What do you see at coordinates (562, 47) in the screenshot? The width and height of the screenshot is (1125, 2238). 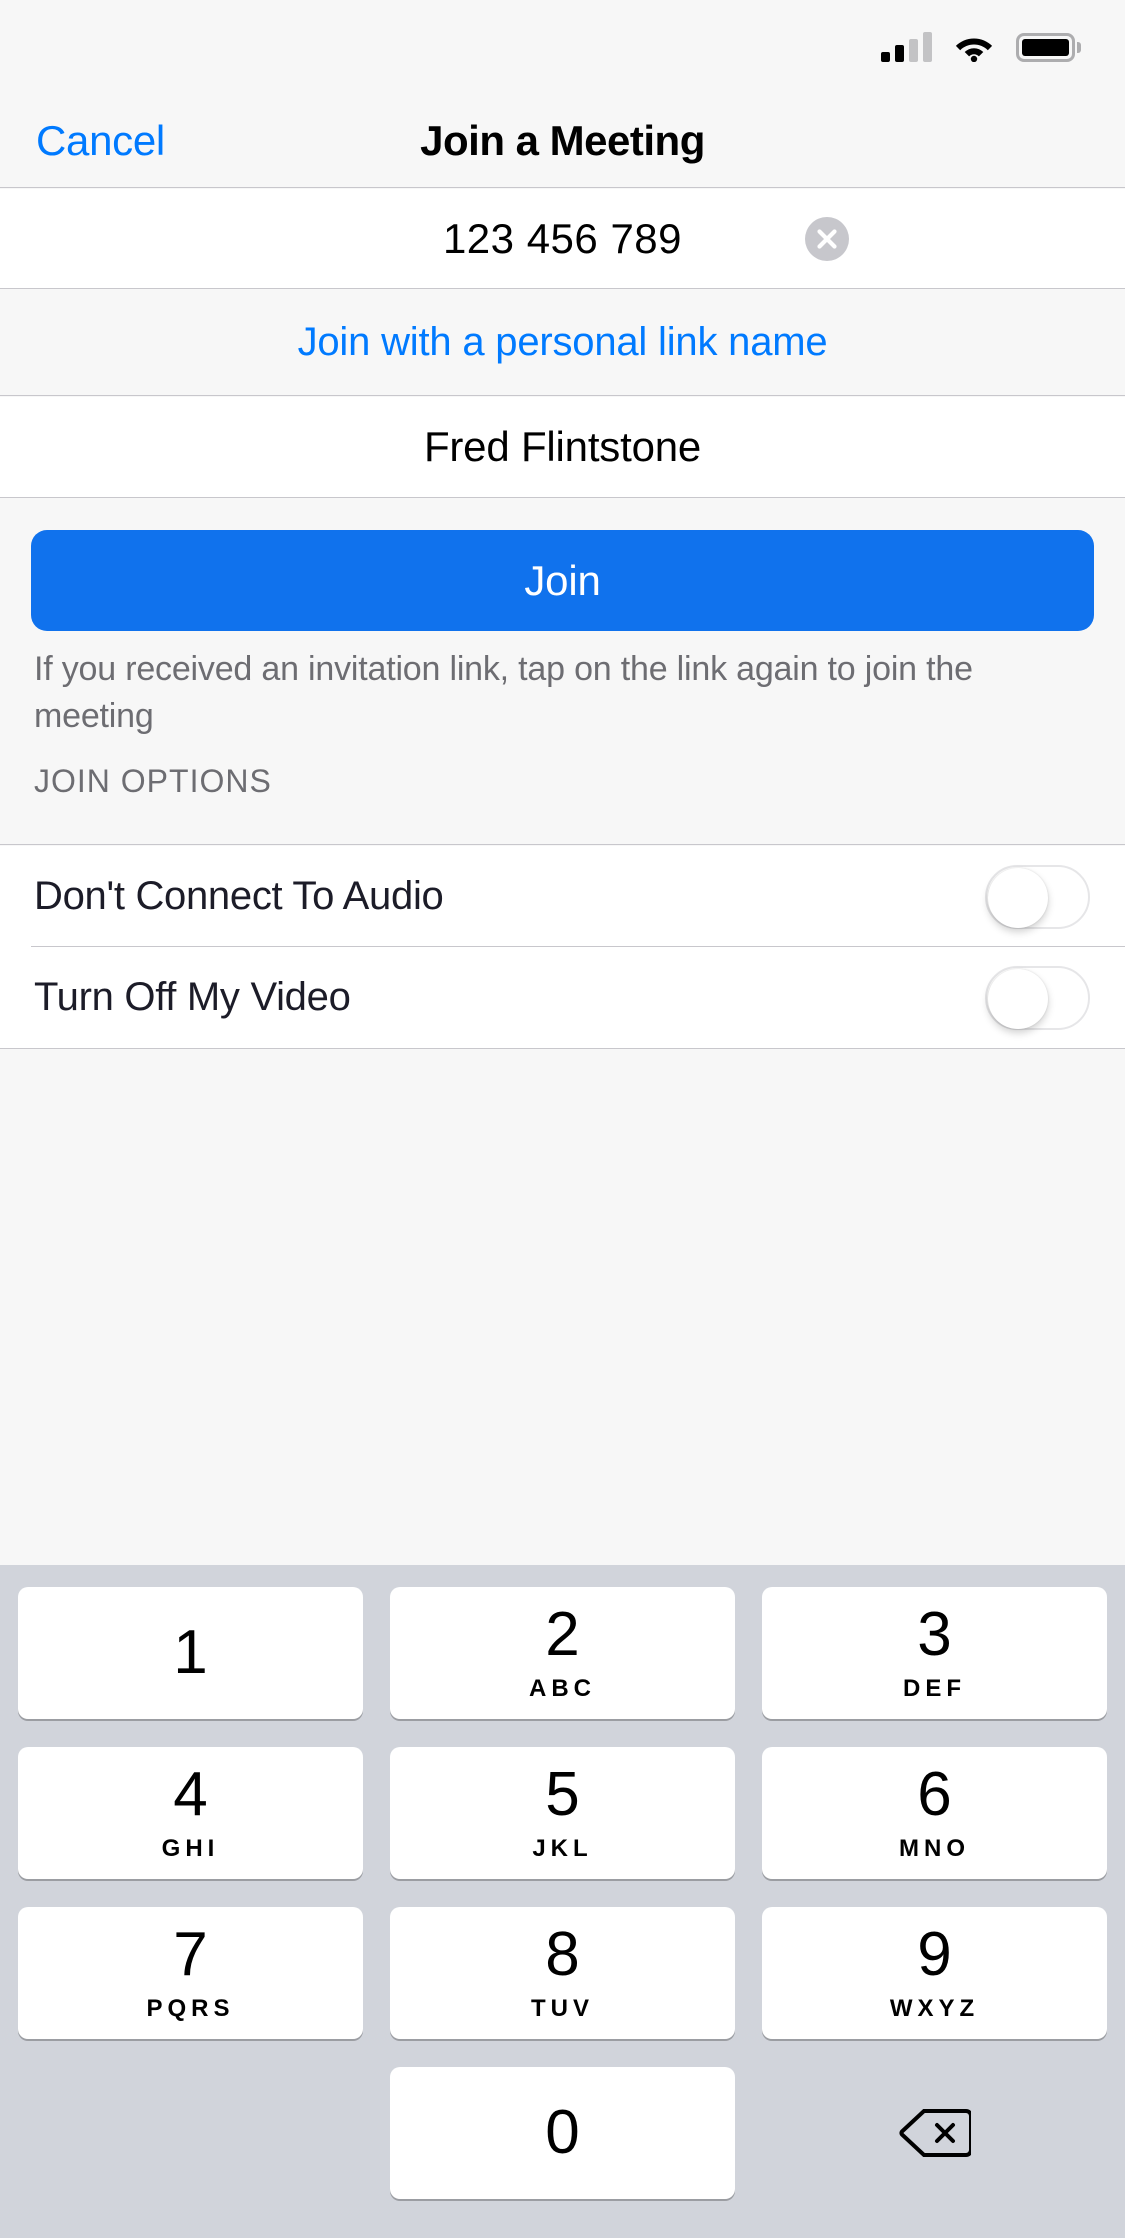 I see `status-bar` at bounding box center [562, 47].